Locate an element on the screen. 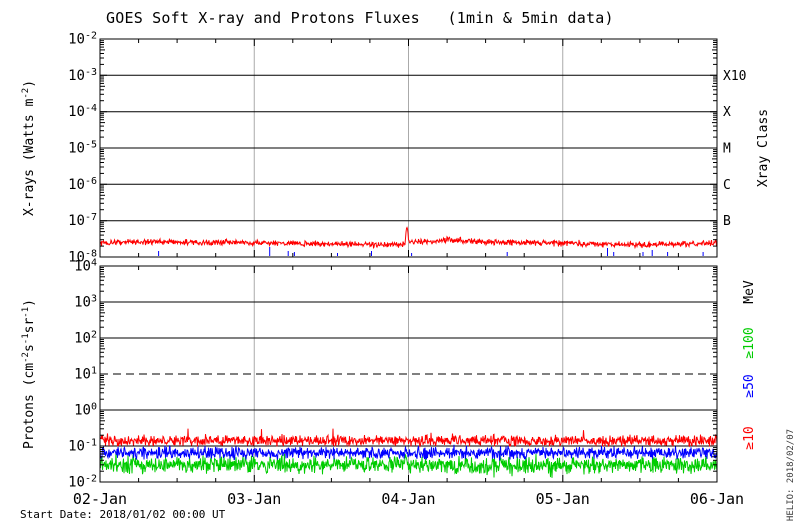  y-tick-label: 103 is located at coordinates (85, 302).